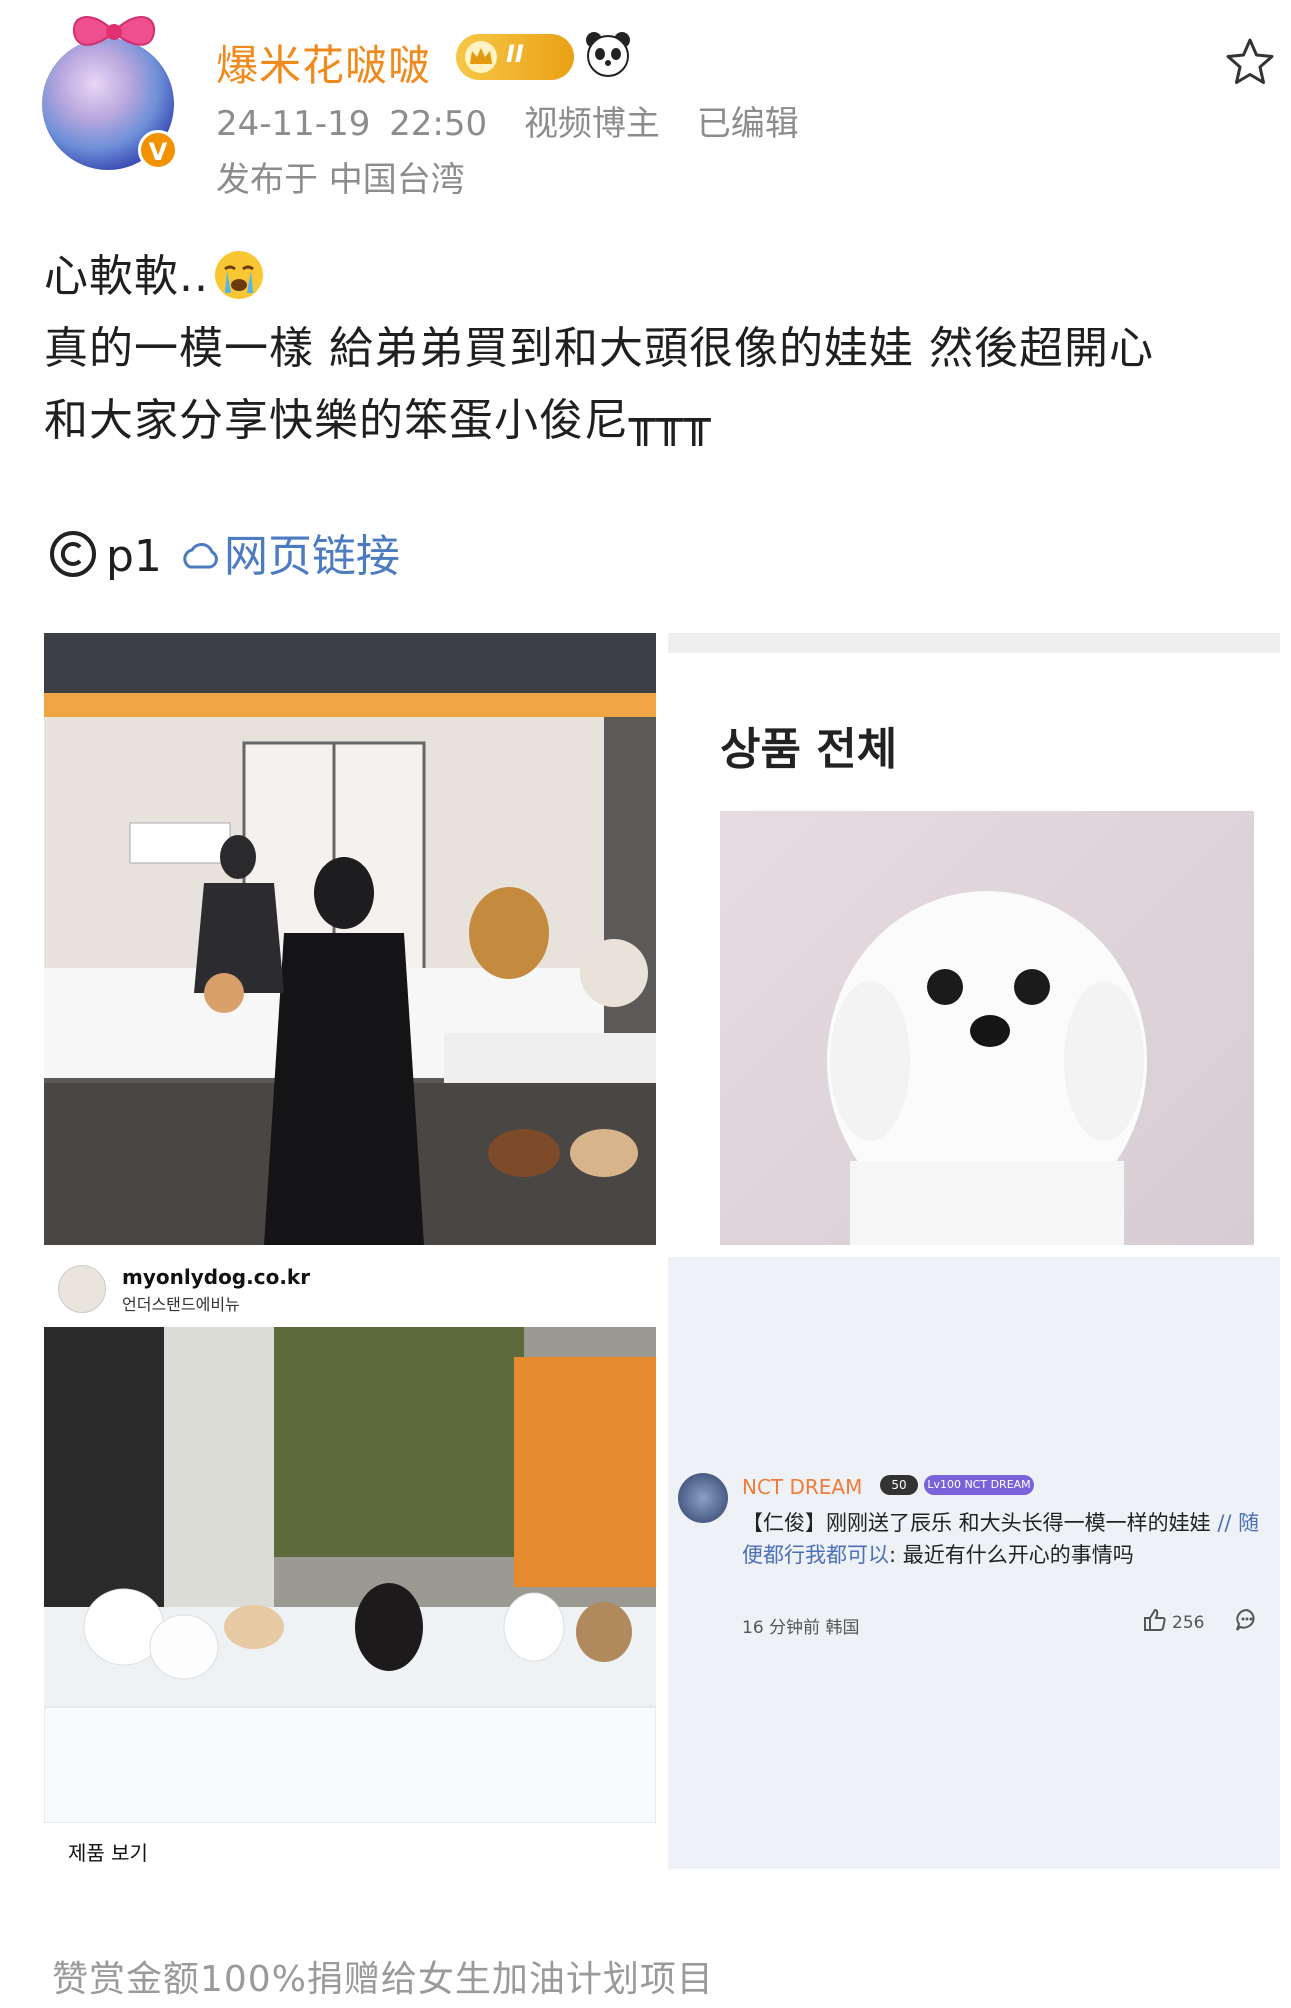  Describe the element at coordinates (73, 554) in the screenshot. I see `copyright-icon` at that location.